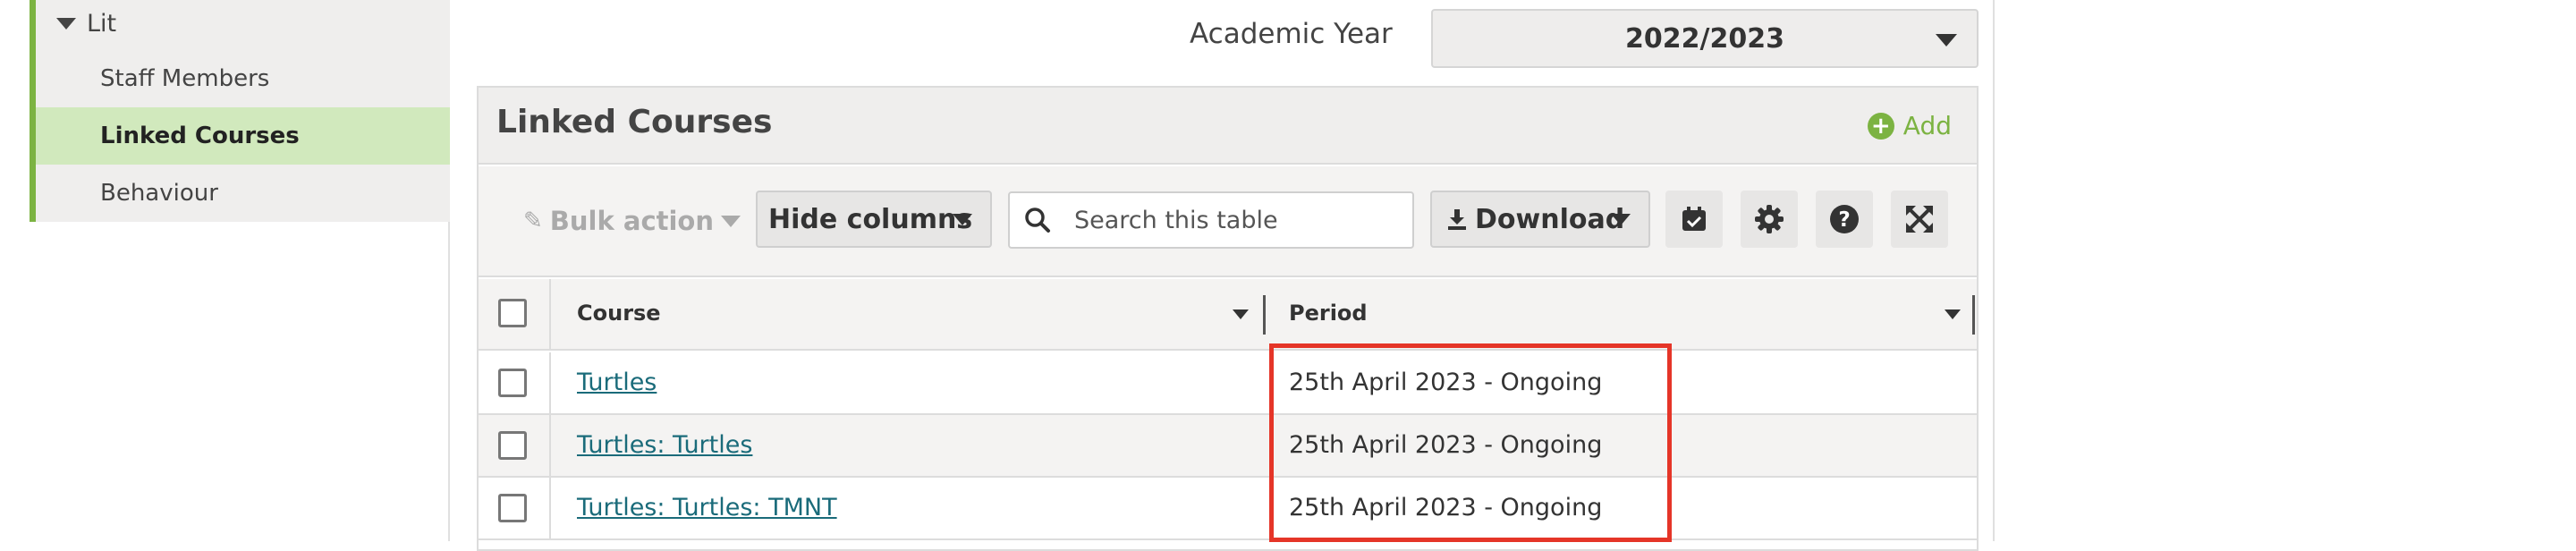 The image size is (2576, 551). Describe the element at coordinates (870, 219) in the screenshot. I see `hide-columns-label: Hide columns` at that location.